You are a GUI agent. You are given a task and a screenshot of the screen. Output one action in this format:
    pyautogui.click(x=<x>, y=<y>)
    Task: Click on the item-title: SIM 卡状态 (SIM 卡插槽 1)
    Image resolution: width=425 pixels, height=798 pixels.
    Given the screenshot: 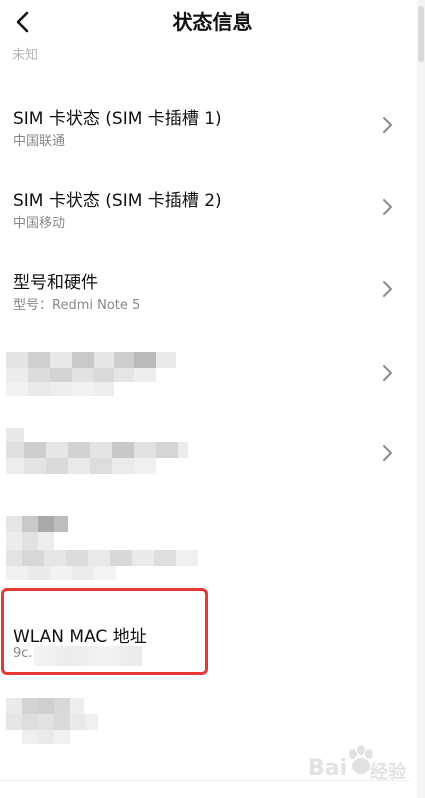 What is the action you would take?
    pyautogui.click(x=117, y=119)
    